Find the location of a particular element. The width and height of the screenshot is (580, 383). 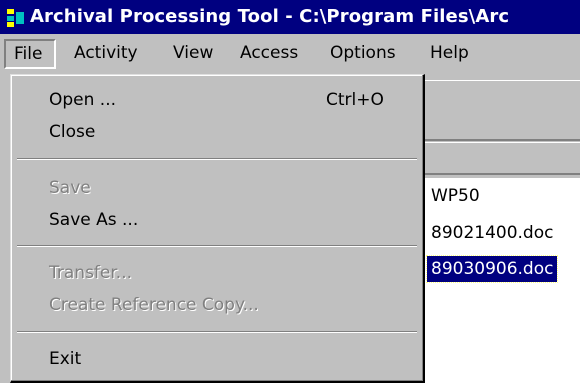

menu-activity: Activity is located at coordinates (106, 53).